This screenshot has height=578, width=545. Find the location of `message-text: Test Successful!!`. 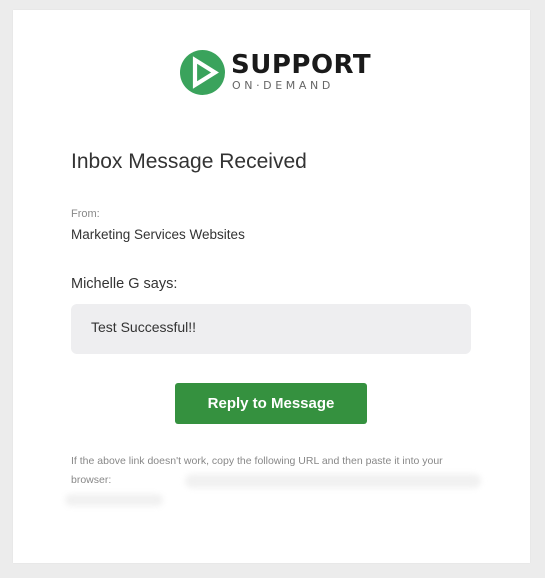

message-text: Test Successful!! is located at coordinates (144, 327).